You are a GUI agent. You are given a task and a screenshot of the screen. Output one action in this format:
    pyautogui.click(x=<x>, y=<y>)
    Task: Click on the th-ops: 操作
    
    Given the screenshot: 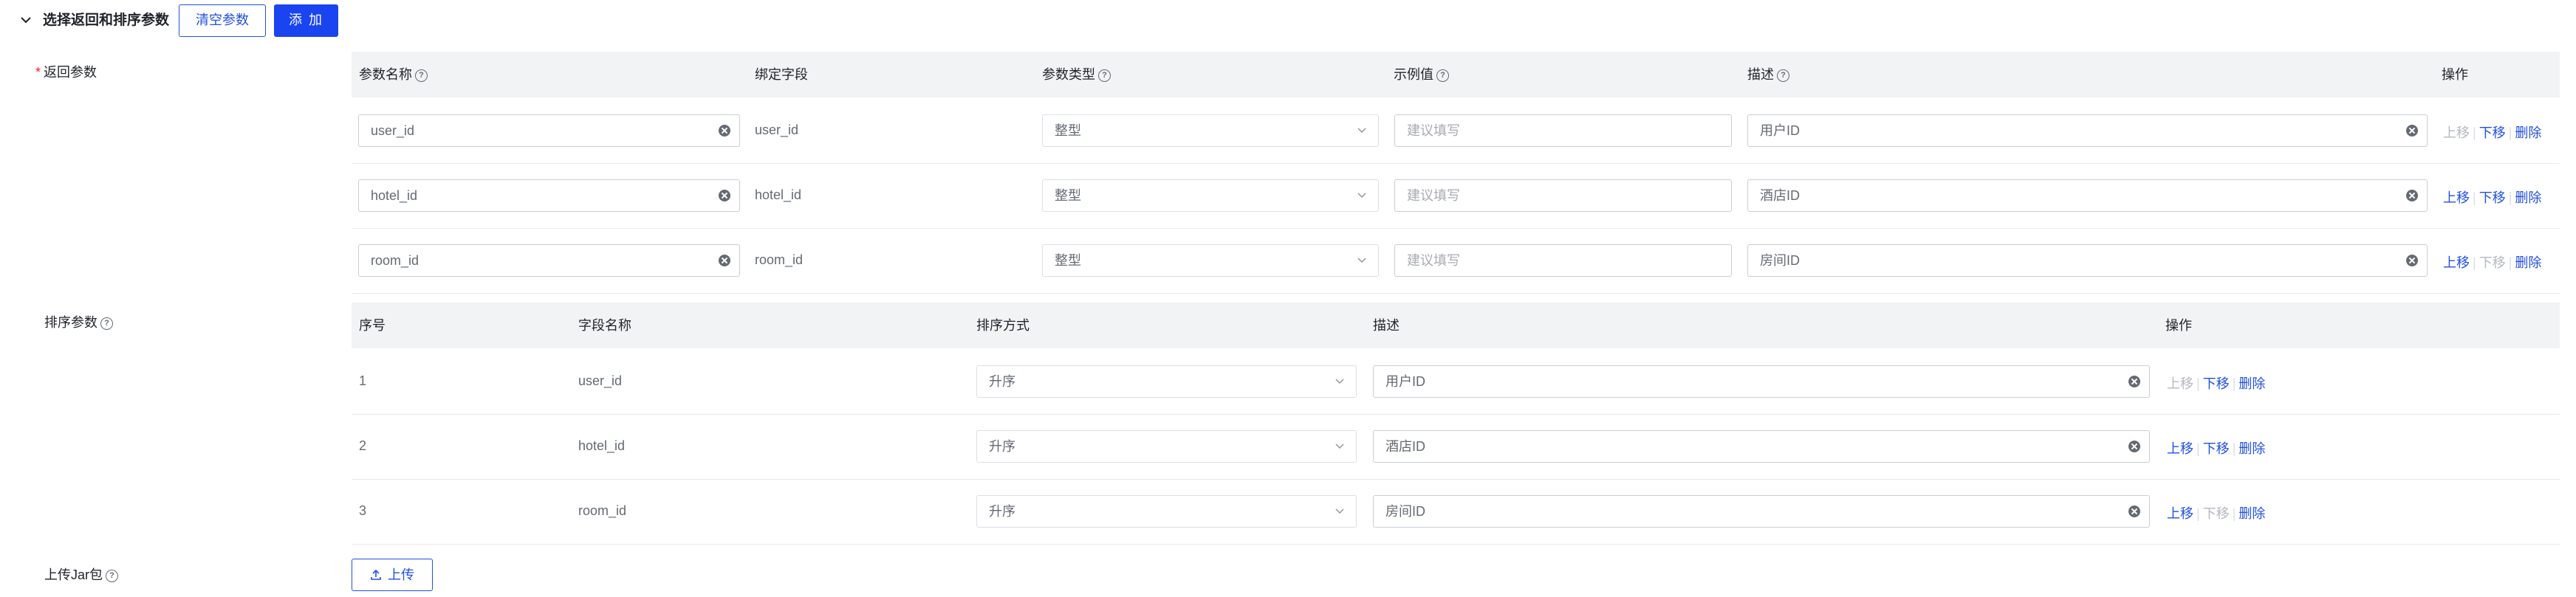 What is the action you would take?
    pyautogui.click(x=2455, y=74)
    